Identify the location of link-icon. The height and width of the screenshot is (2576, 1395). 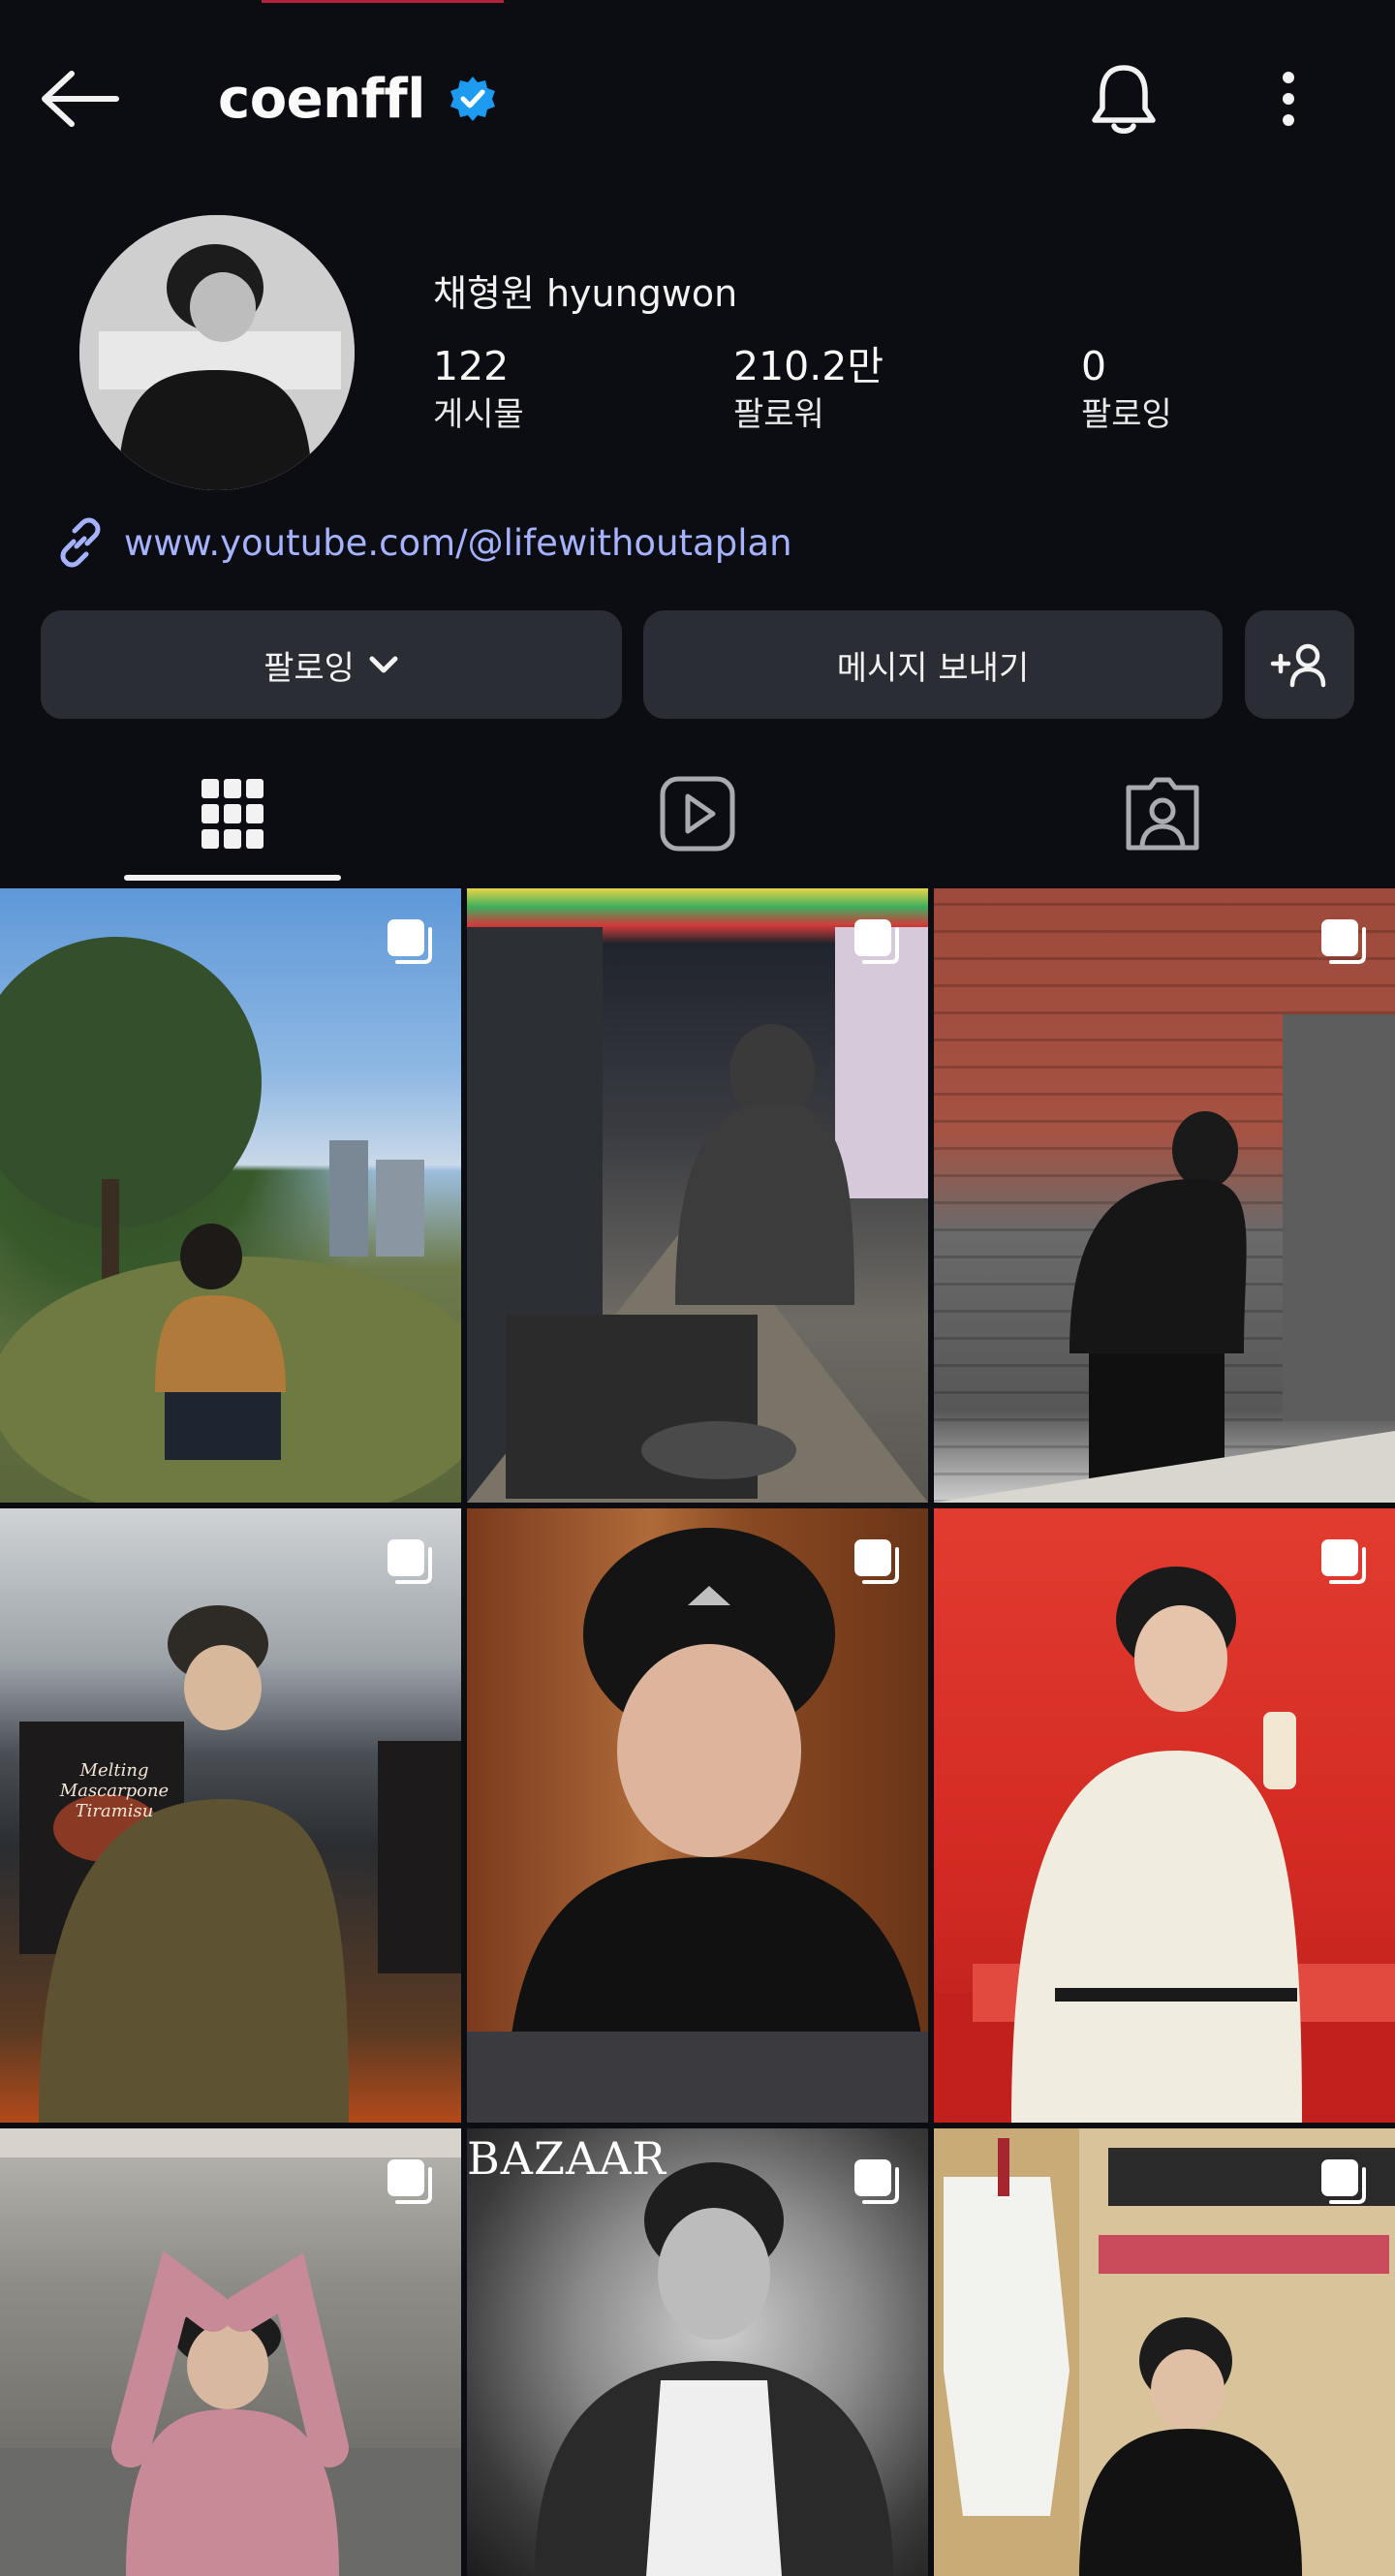
(80, 542).